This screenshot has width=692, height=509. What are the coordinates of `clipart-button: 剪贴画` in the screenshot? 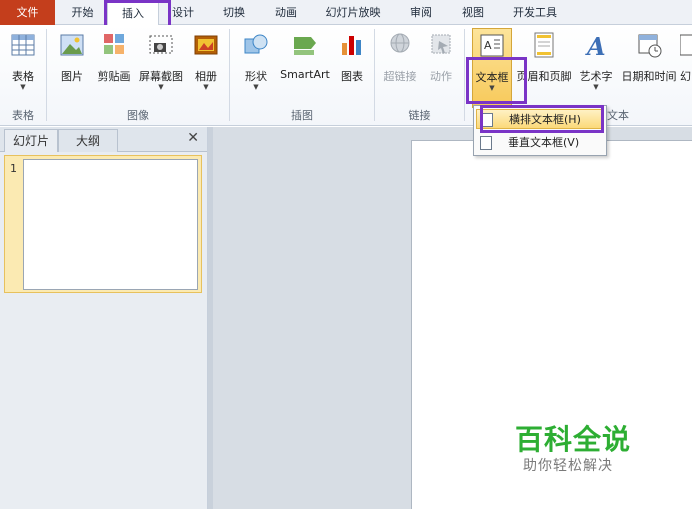 It's located at (114, 68).